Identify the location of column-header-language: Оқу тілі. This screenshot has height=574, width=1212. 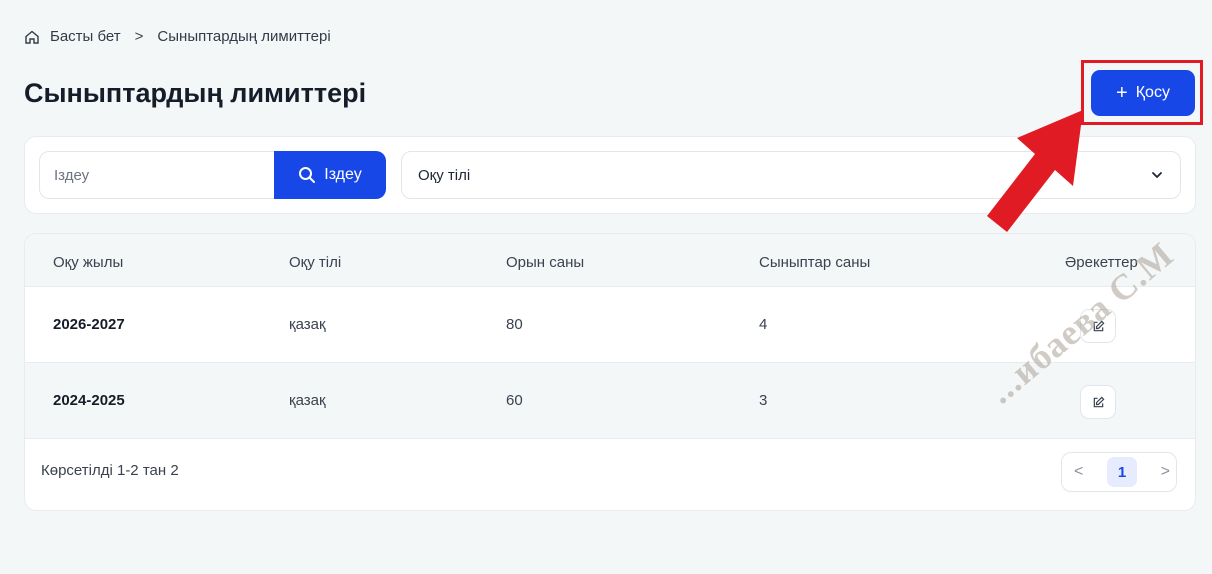
(315, 262).